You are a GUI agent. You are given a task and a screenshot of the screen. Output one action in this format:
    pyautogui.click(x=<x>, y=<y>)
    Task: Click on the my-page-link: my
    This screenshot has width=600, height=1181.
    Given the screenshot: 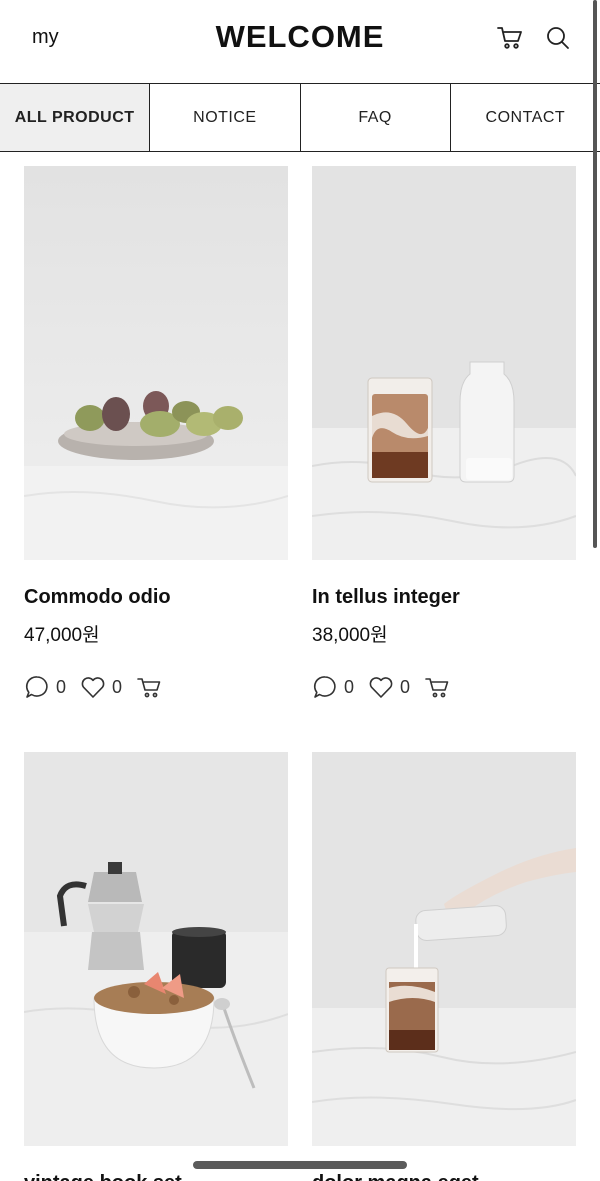 What is the action you would take?
    pyautogui.click(x=45, y=37)
    